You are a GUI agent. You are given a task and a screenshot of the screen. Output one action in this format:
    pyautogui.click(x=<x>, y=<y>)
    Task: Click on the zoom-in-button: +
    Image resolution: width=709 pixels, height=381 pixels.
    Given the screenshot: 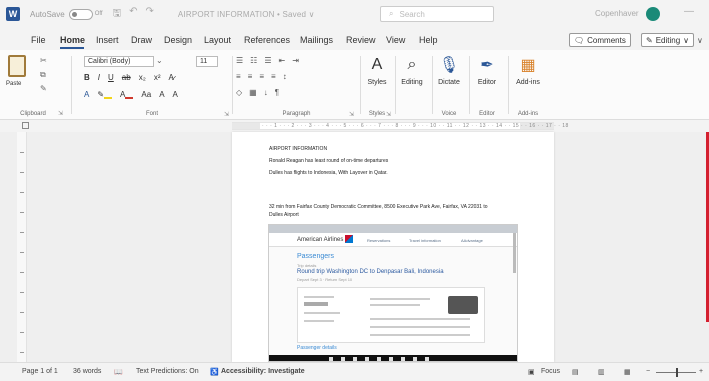 What is the action you would take?
    pyautogui.click(x=701, y=371)
    